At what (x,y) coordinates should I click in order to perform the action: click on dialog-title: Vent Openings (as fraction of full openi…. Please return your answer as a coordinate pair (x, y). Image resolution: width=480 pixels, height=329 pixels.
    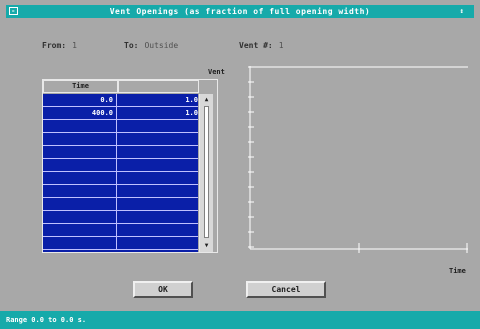
    Looking at the image, I should click on (240, 11).